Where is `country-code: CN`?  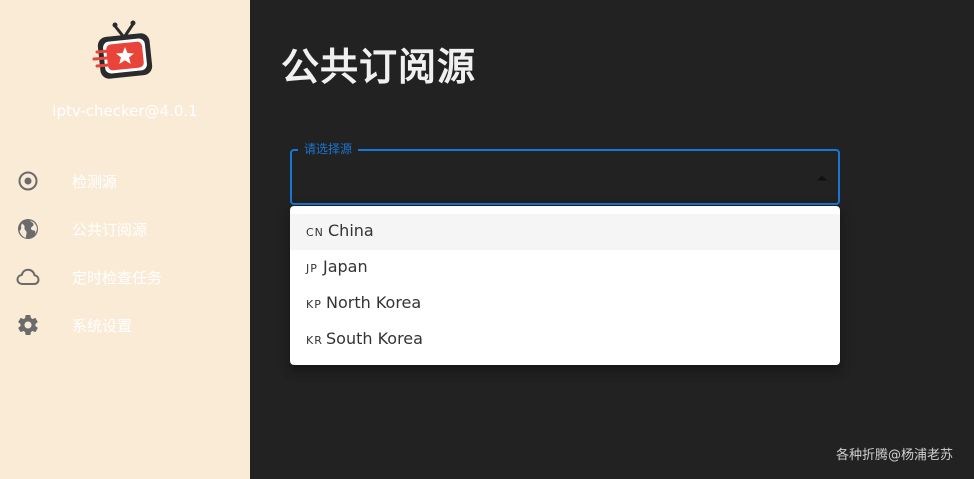
country-code: CN is located at coordinates (315, 232).